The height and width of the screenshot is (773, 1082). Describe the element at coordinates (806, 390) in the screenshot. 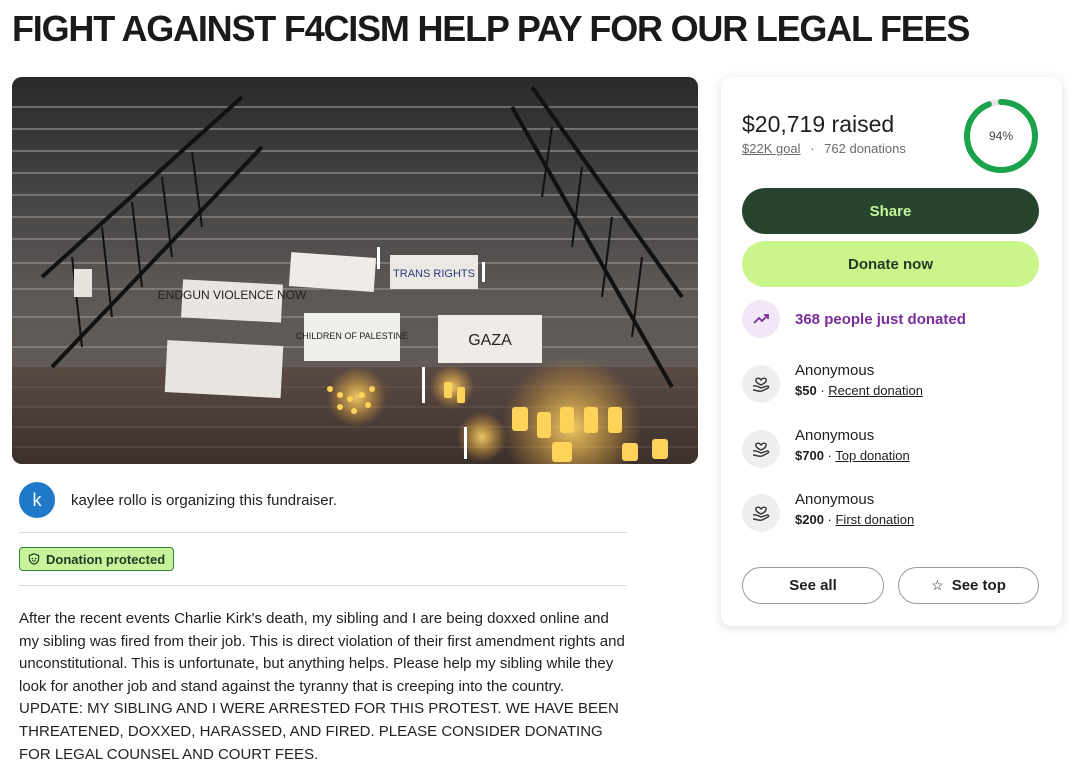

I see `donor-amount: $50` at that location.